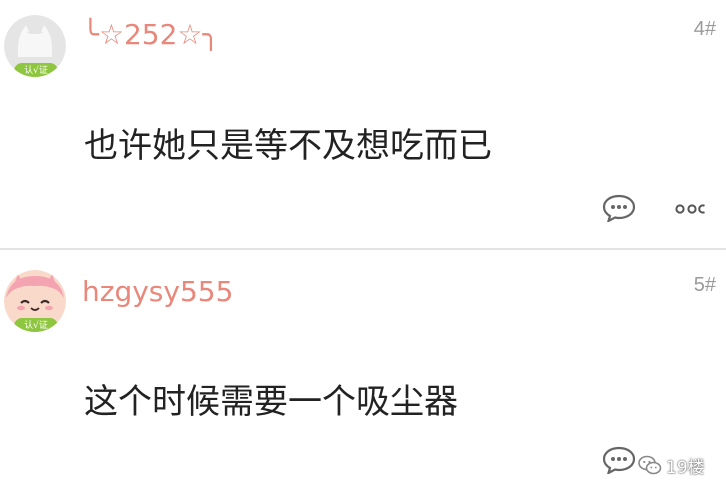 The image size is (726, 496). What do you see at coordinates (271, 402) in the screenshot?
I see `reply-content: 这个时候需要一个吸尘器` at bounding box center [271, 402].